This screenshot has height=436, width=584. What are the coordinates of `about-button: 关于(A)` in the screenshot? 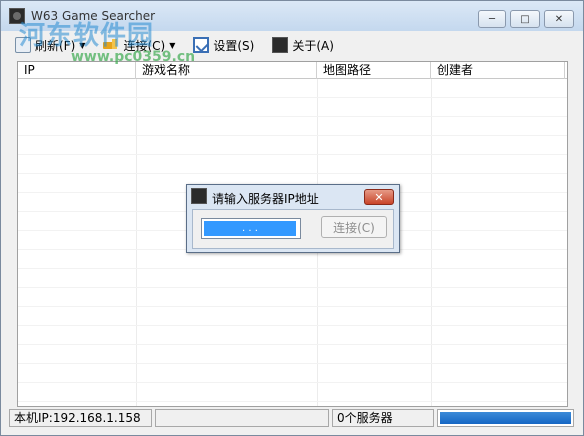 It's located at (303, 45).